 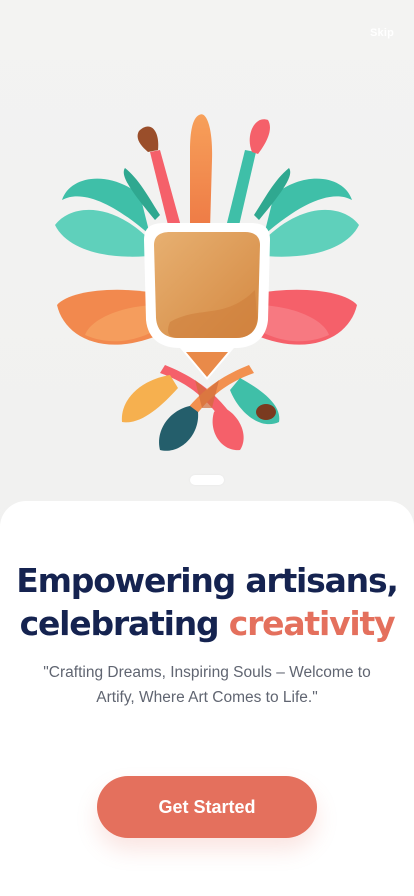 What do you see at coordinates (207, 580) in the screenshot?
I see `title-line-1: Empowering artisans,` at bounding box center [207, 580].